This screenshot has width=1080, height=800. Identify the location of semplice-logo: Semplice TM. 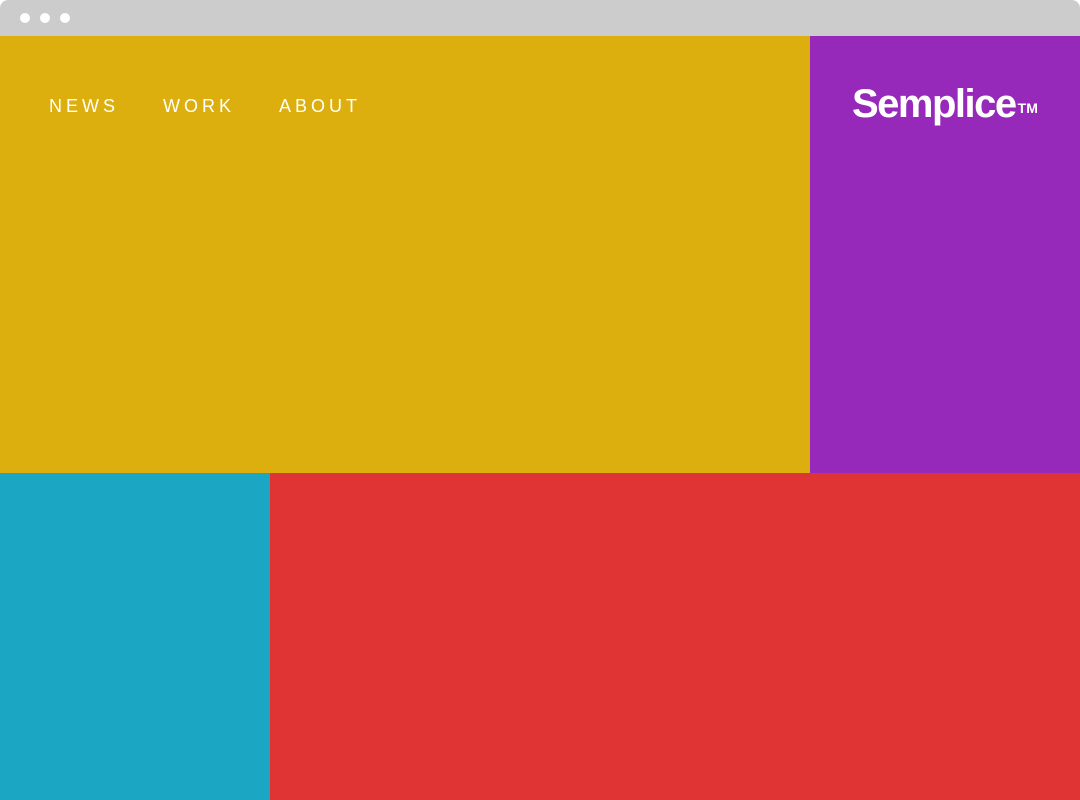
(945, 104).